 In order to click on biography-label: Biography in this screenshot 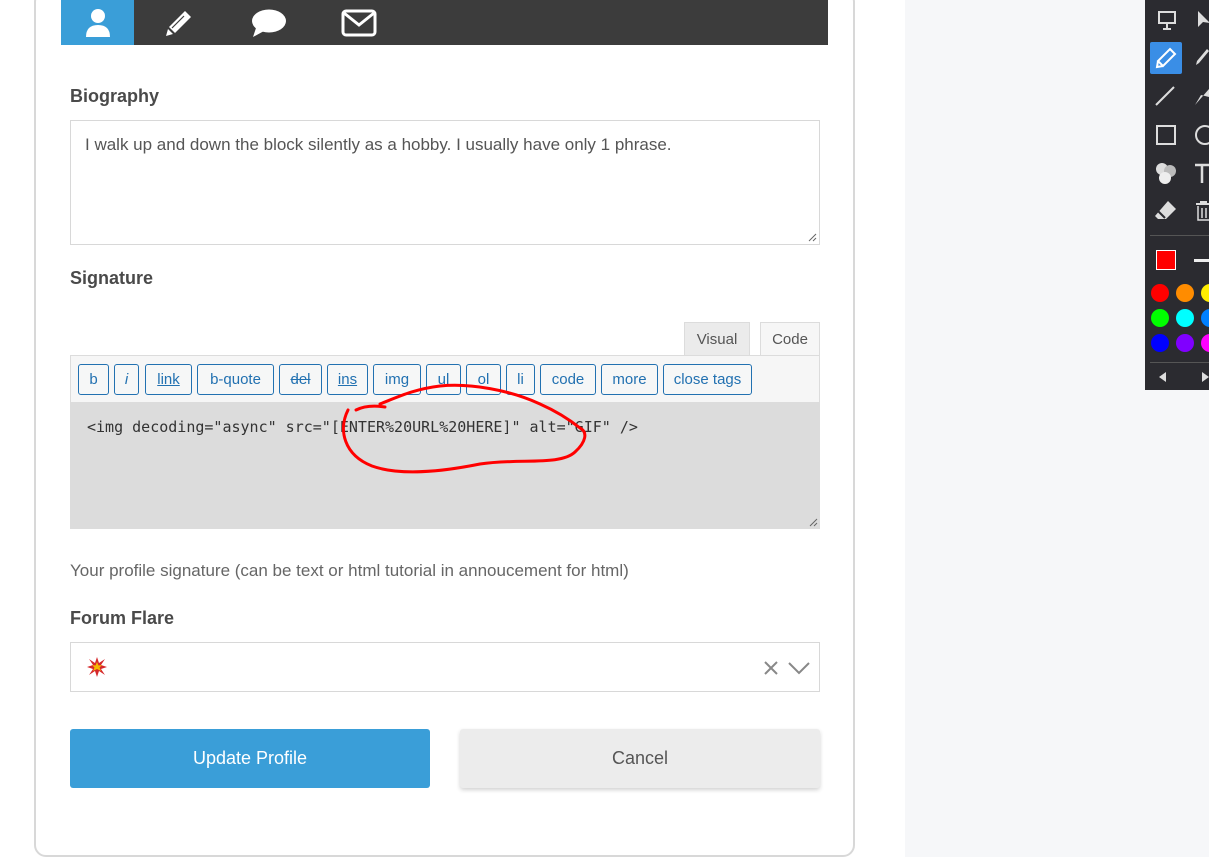, I will do `click(115, 96)`.